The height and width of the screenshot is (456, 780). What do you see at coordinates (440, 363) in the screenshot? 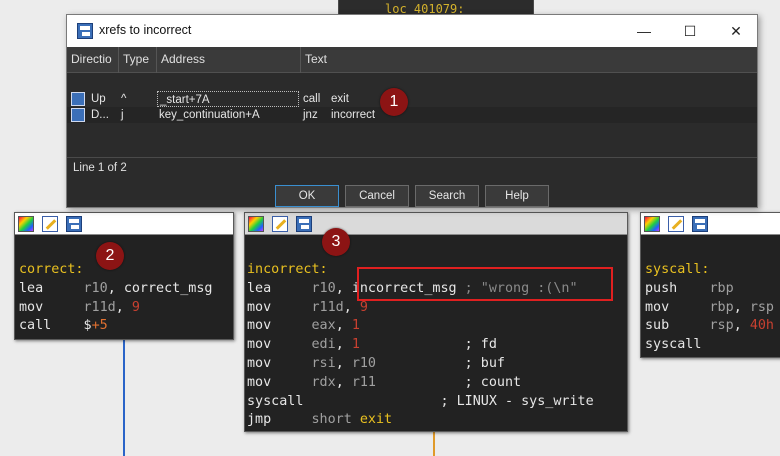
I see `comment: ; buf` at bounding box center [440, 363].